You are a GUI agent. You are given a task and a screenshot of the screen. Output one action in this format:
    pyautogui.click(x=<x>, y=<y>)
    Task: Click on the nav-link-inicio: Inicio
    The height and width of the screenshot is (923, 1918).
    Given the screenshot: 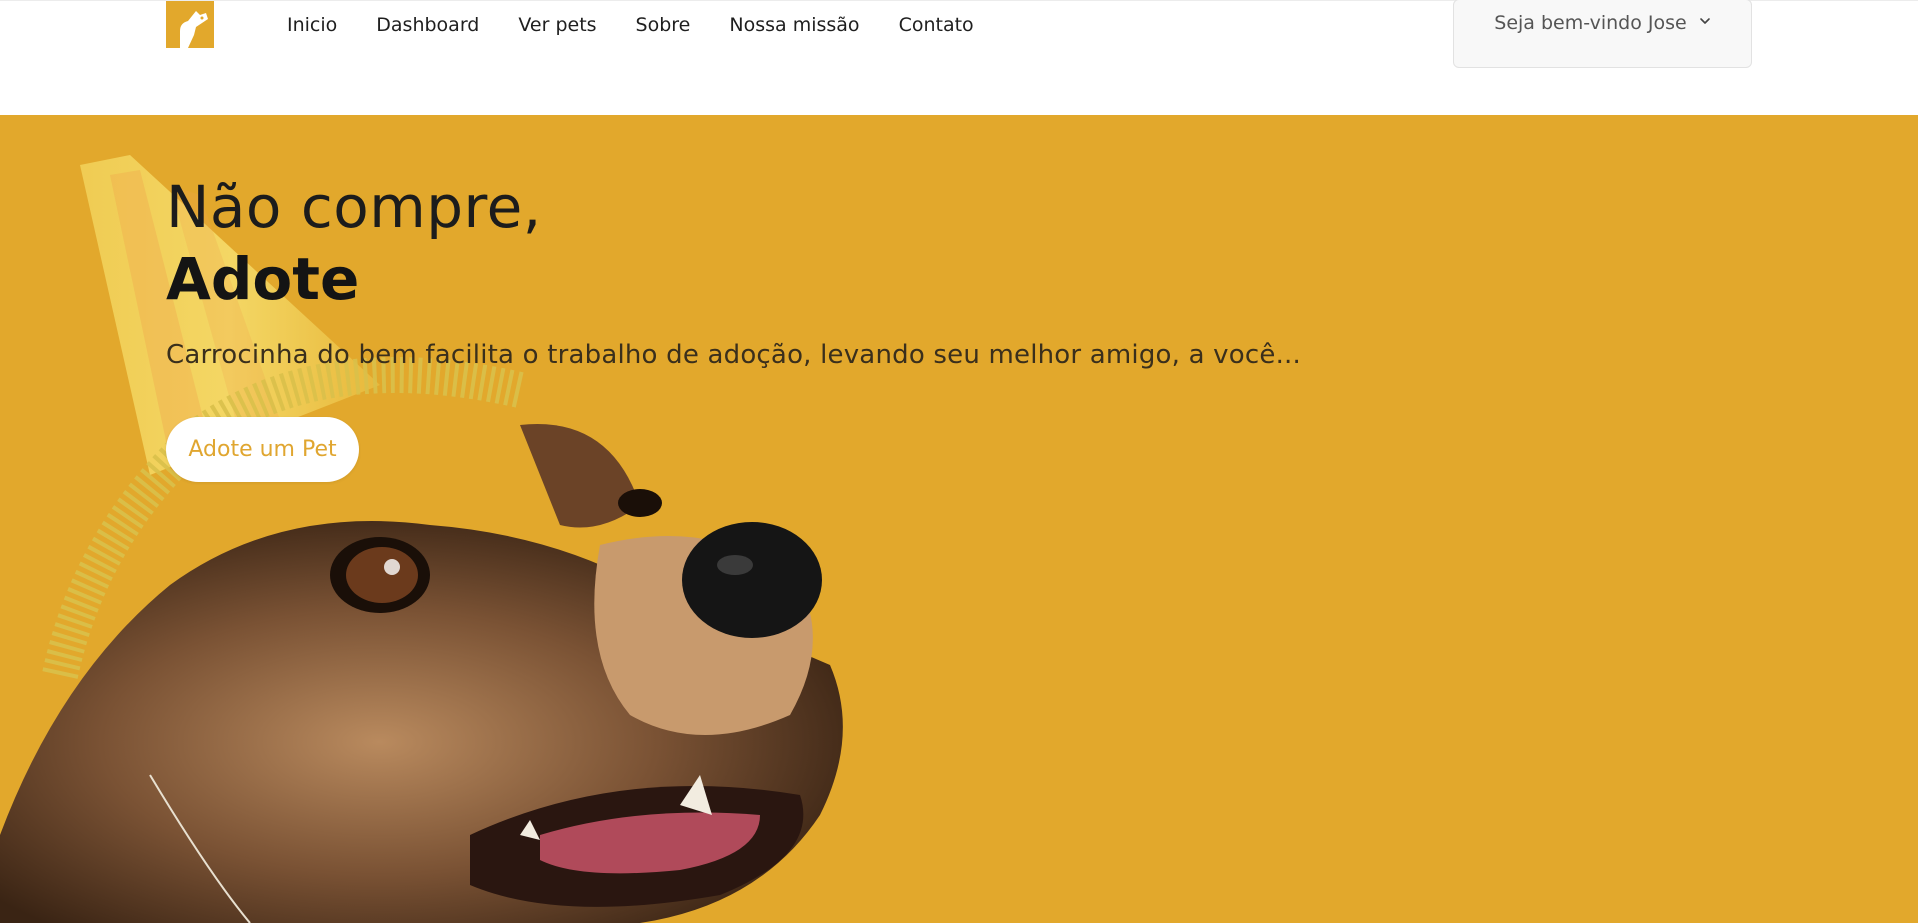 What is the action you would take?
    pyautogui.click(x=312, y=25)
    